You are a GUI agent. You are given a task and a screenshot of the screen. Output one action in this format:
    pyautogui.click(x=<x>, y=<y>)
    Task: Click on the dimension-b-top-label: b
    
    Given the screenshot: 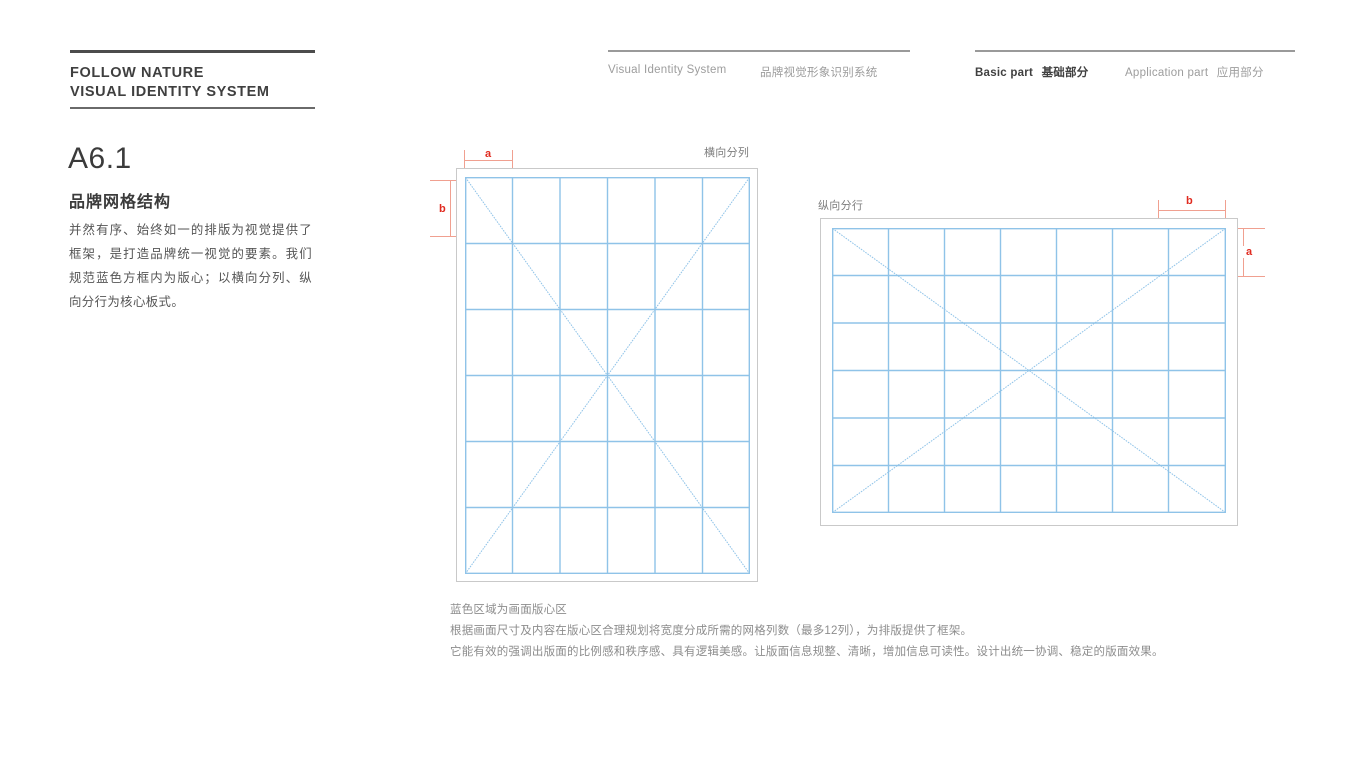 What is the action you would take?
    pyautogui.click(x=1189, y=201)
    